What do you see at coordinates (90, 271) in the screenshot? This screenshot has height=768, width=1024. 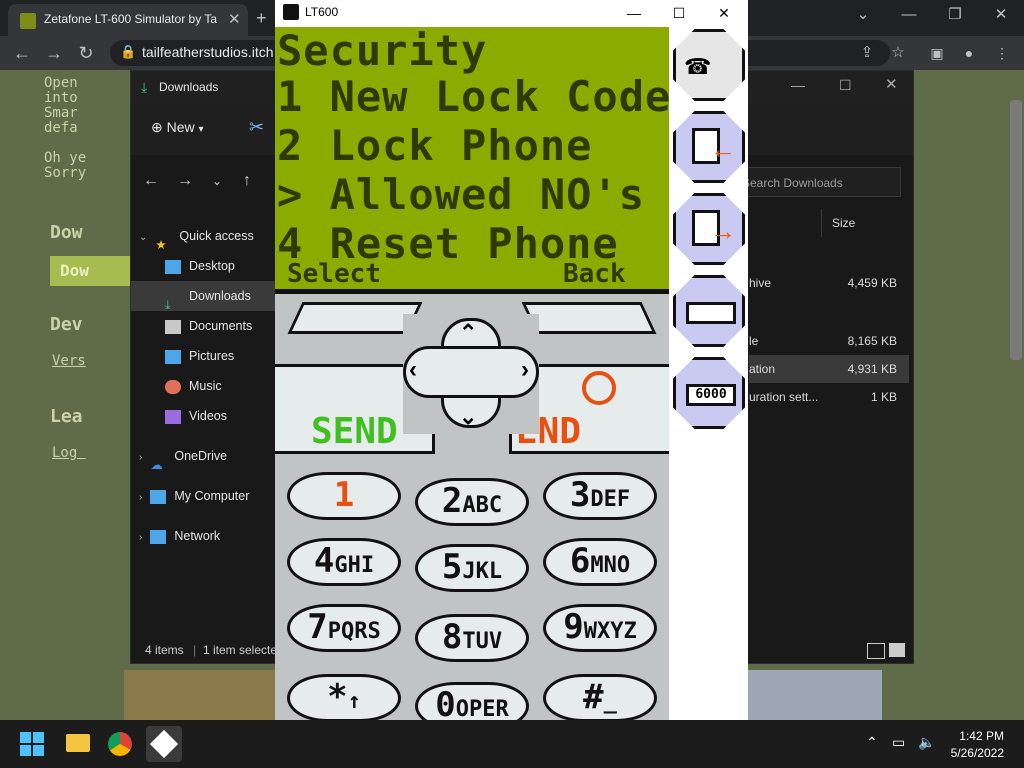 I see `download-button: Dow` at bounding box center [90, 271].